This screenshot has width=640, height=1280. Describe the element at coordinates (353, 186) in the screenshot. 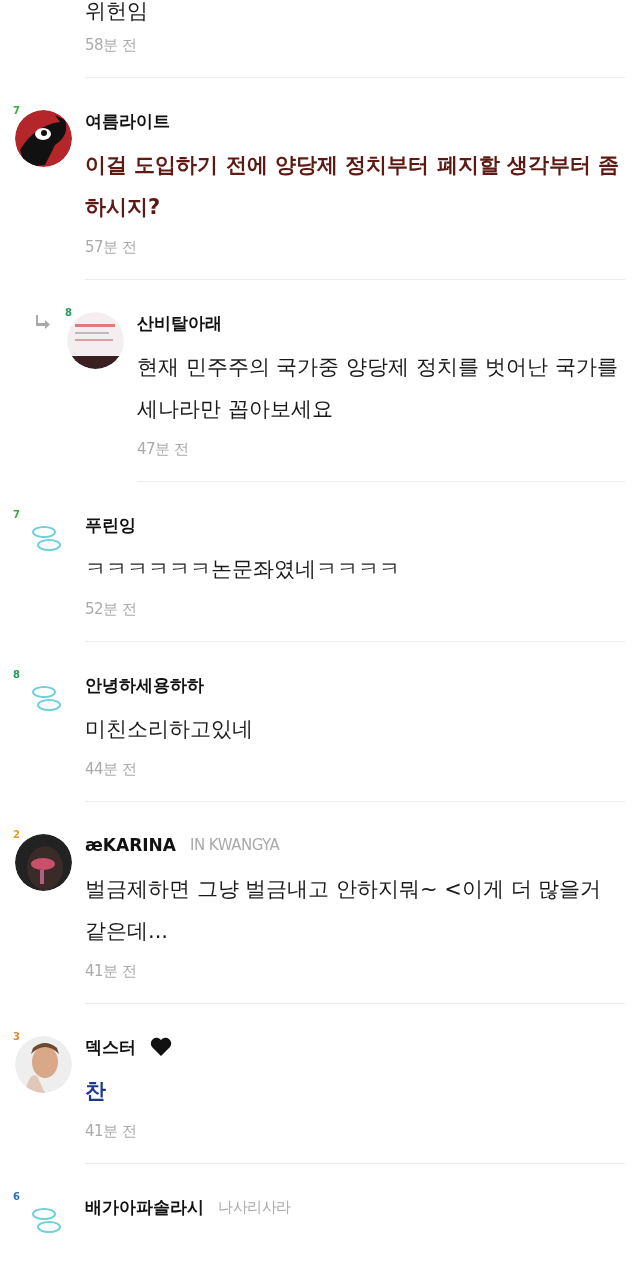

I see `comment-text: 이걸 도입하기 전에 양당제 정치부터 폐지할 생각부터 좀 하시지?` at that location.